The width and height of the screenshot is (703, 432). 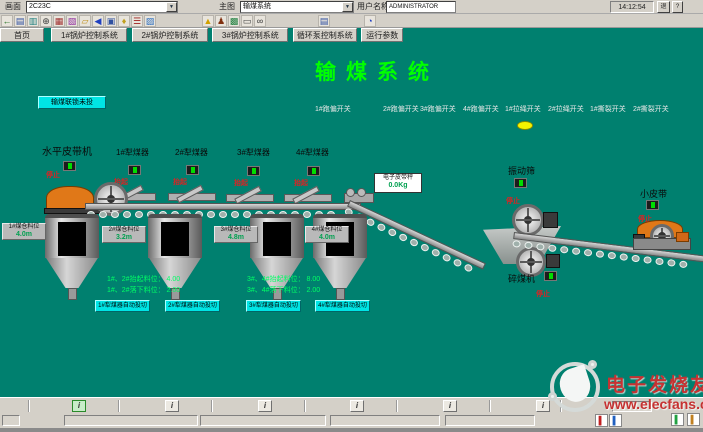 I want to click on main-picture-combo: 输煤系统 ▼, so click(x=297, y=7).